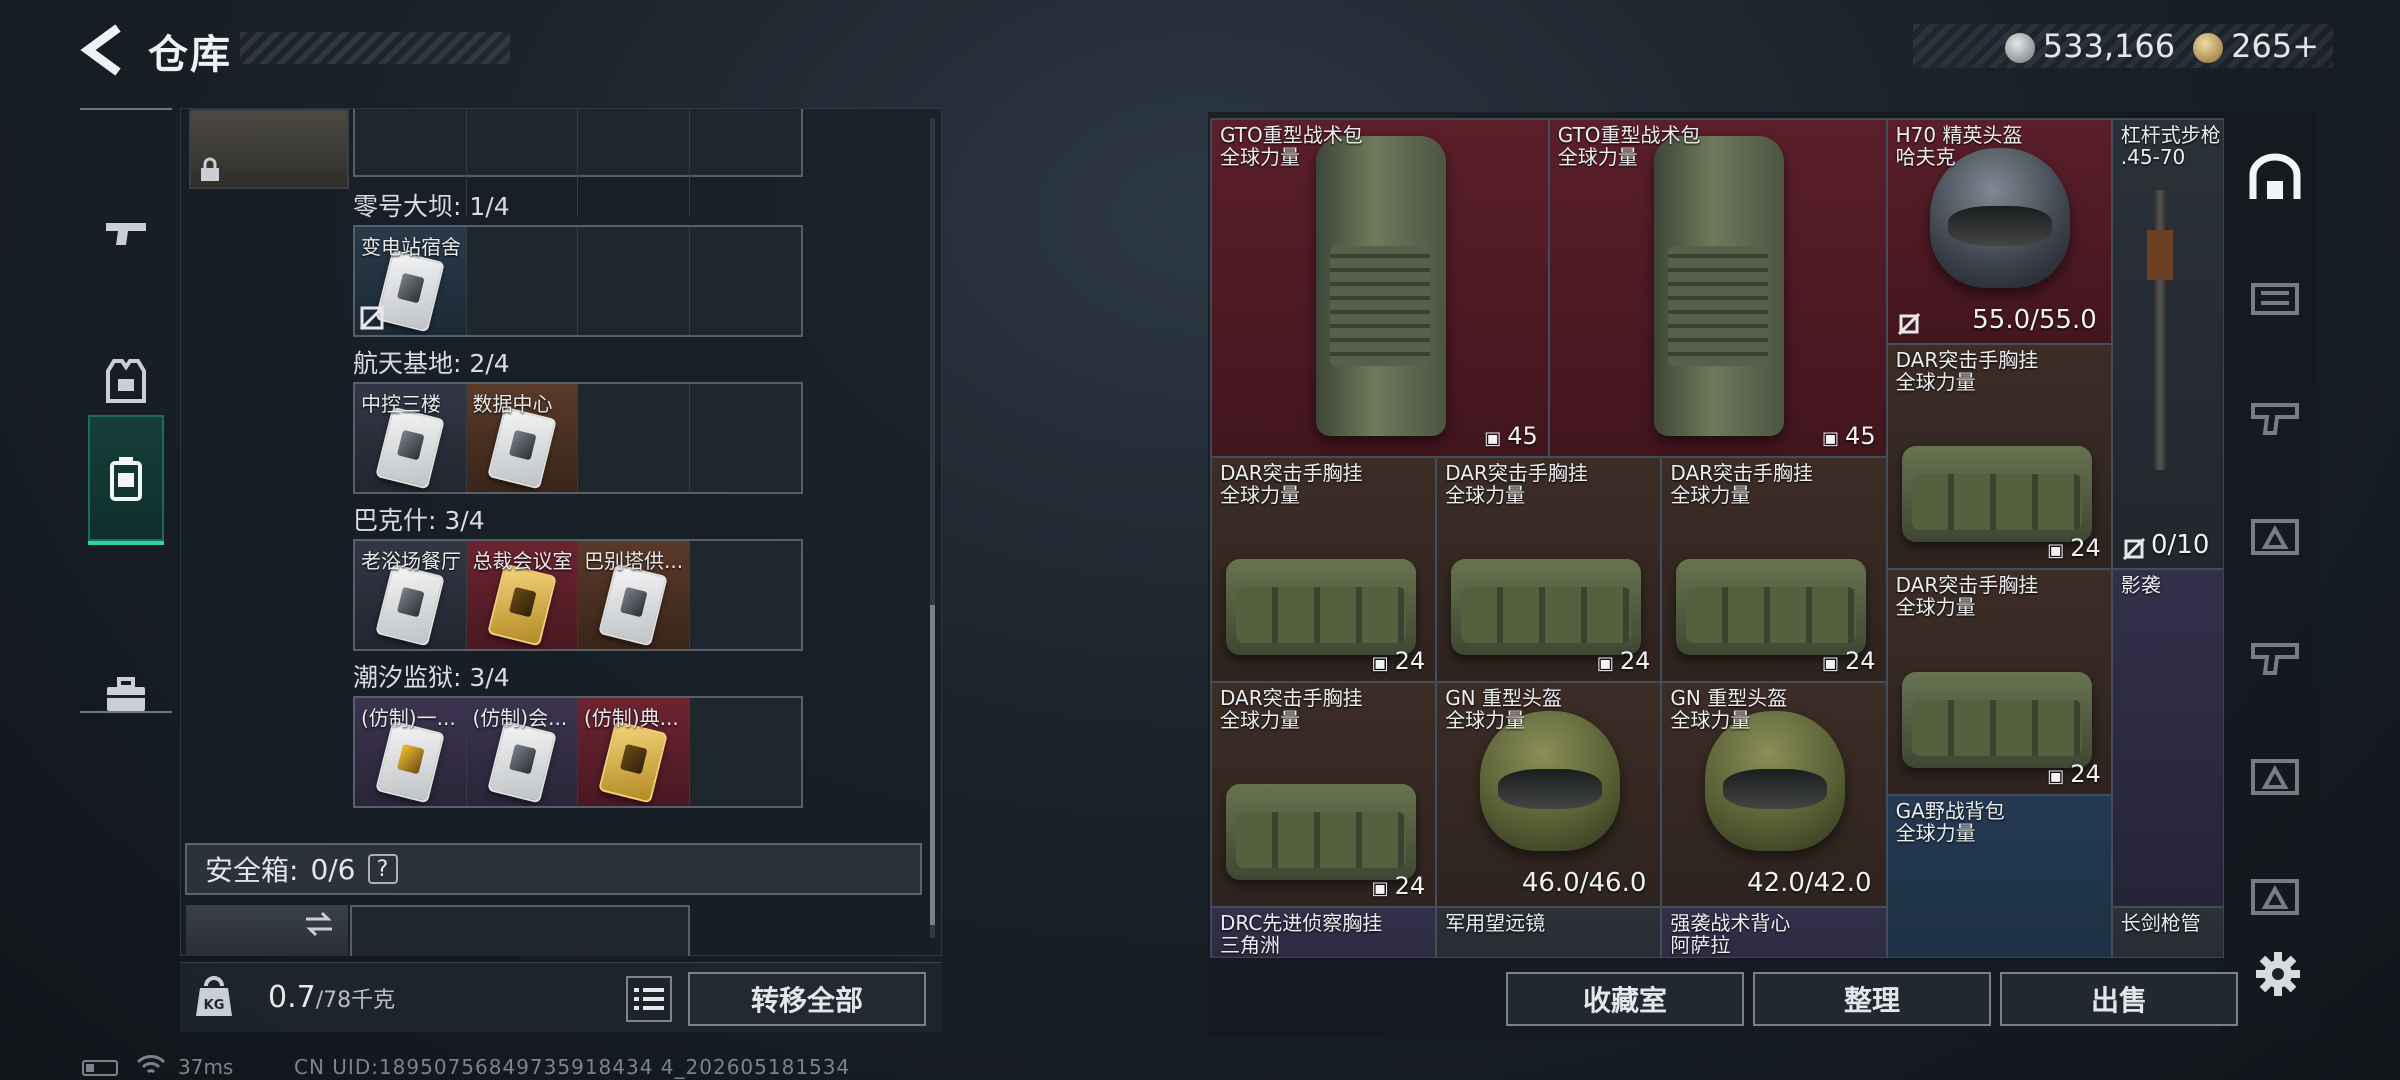 This screenshot has width=2400, height=1080. I want to click on left-scrollbar-thumb, so click(932, 765).